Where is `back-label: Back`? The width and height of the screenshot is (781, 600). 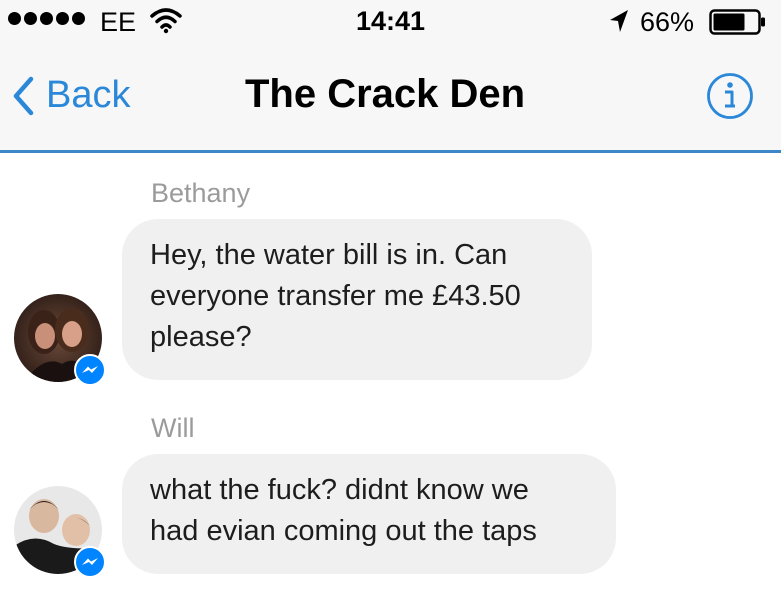 back-label: Back is located at coordinates (88, 95).